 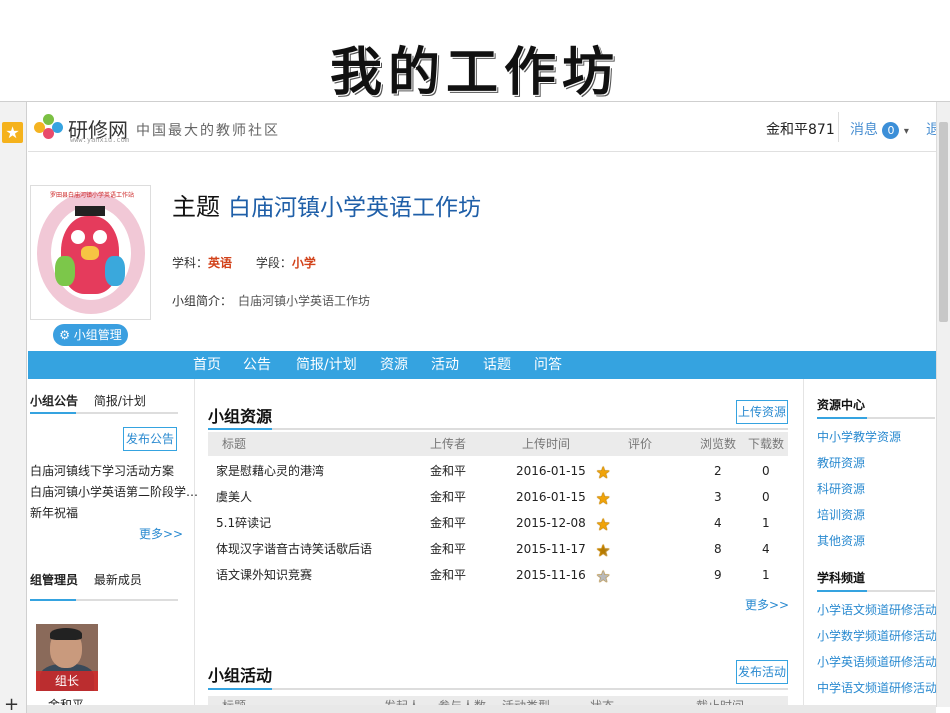 What do you see at coordinates (264, 575) in the screenshot?
I see `resource-title: 语文课外知识竞赛` at bounding box center [264, 575].